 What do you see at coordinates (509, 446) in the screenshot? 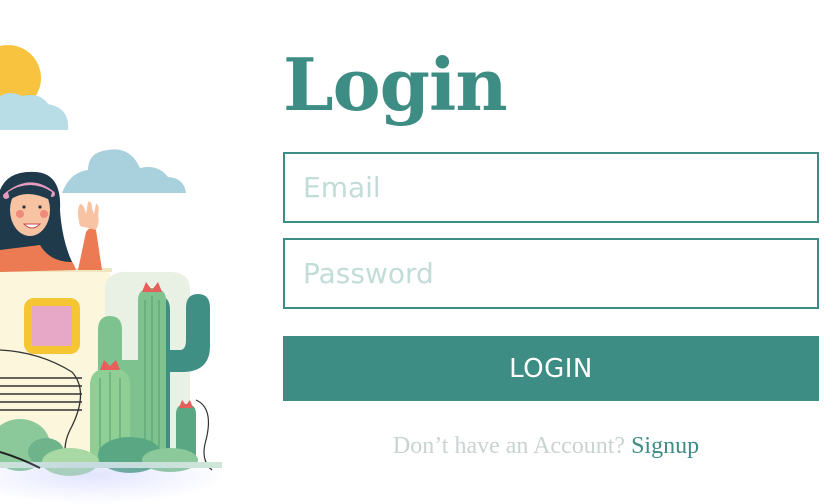
I see `signup-prompt-text: Don’t have an Account?` at bounding box center [509, 446].